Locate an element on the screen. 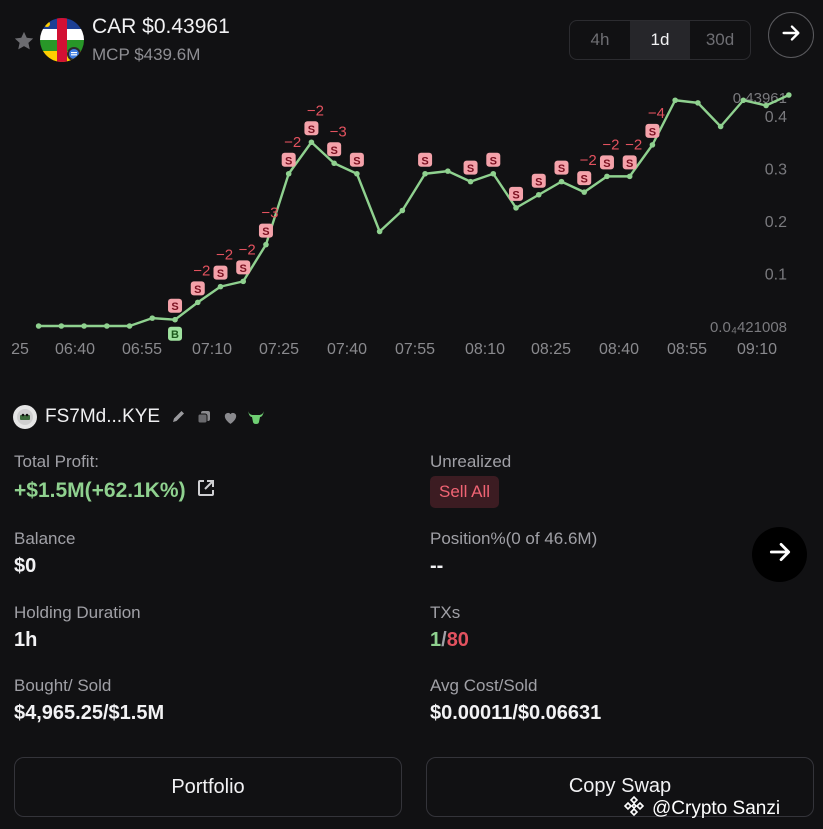 This screenshot has height=829, width=823. position-arrow-button is located at coordinates (779, 554).